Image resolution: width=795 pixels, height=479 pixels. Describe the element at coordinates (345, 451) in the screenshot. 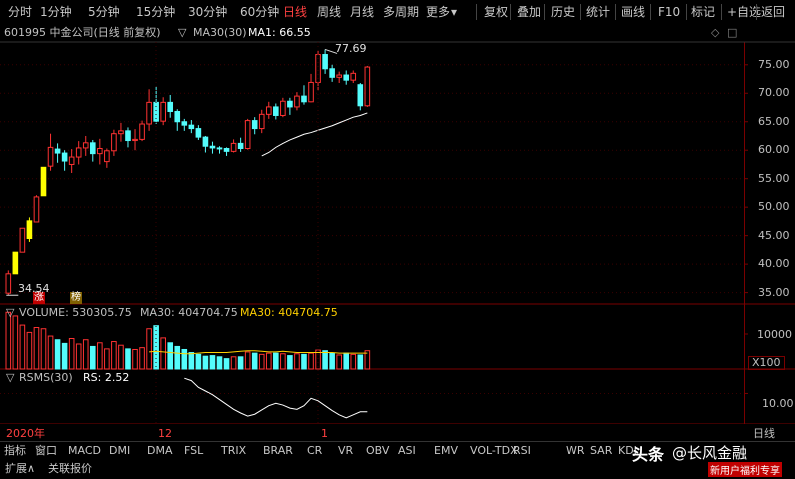

I see `indicator-tab-9: VR` at that location.